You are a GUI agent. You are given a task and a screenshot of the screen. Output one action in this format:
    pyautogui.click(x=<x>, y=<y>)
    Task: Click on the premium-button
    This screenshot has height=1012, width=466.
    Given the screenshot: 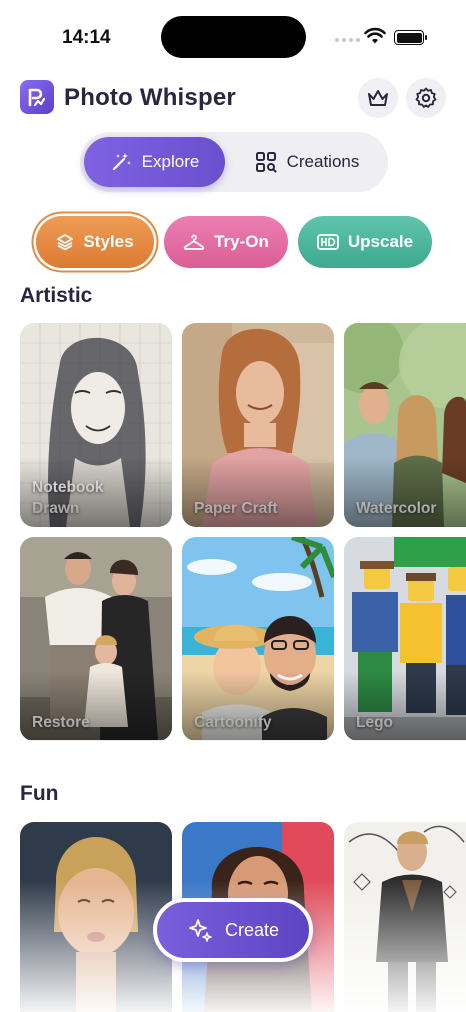 What is the action you would take?
    pyautogui.click(x=378, y=98)
    